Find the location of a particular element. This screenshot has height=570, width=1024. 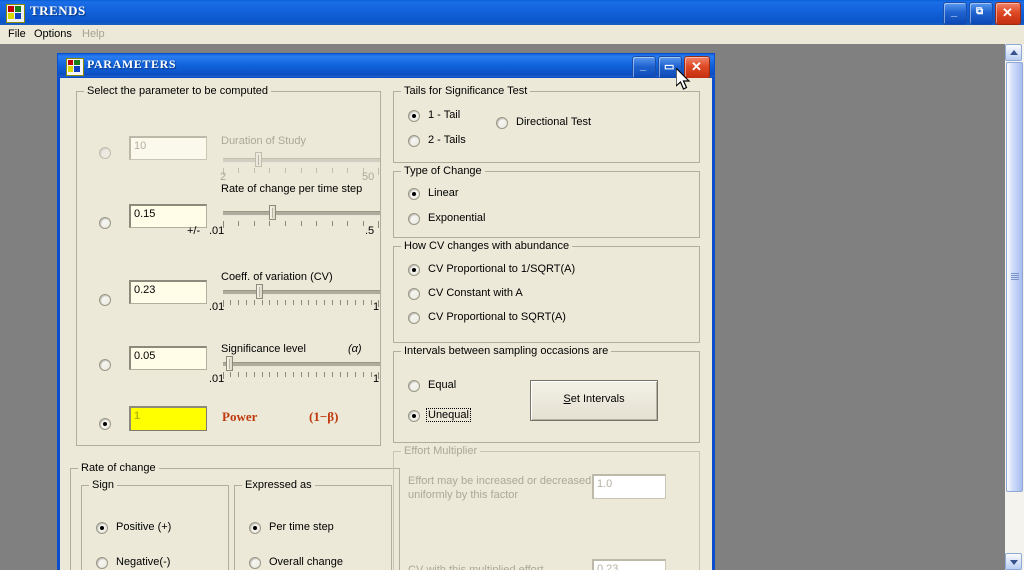

radio-significance-level is located at coordinates (105, 365).